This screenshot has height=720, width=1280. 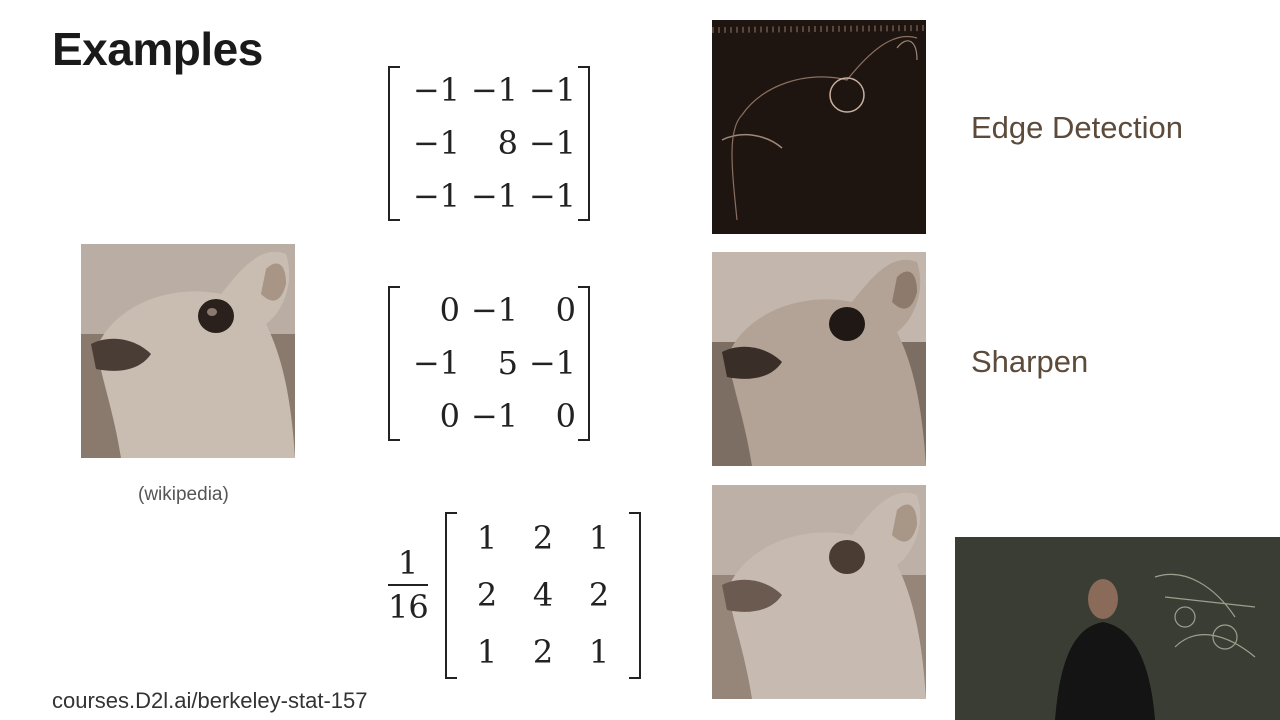 I want to click on blur-scale-fraction: 1 16, so click(x=408, y=585).